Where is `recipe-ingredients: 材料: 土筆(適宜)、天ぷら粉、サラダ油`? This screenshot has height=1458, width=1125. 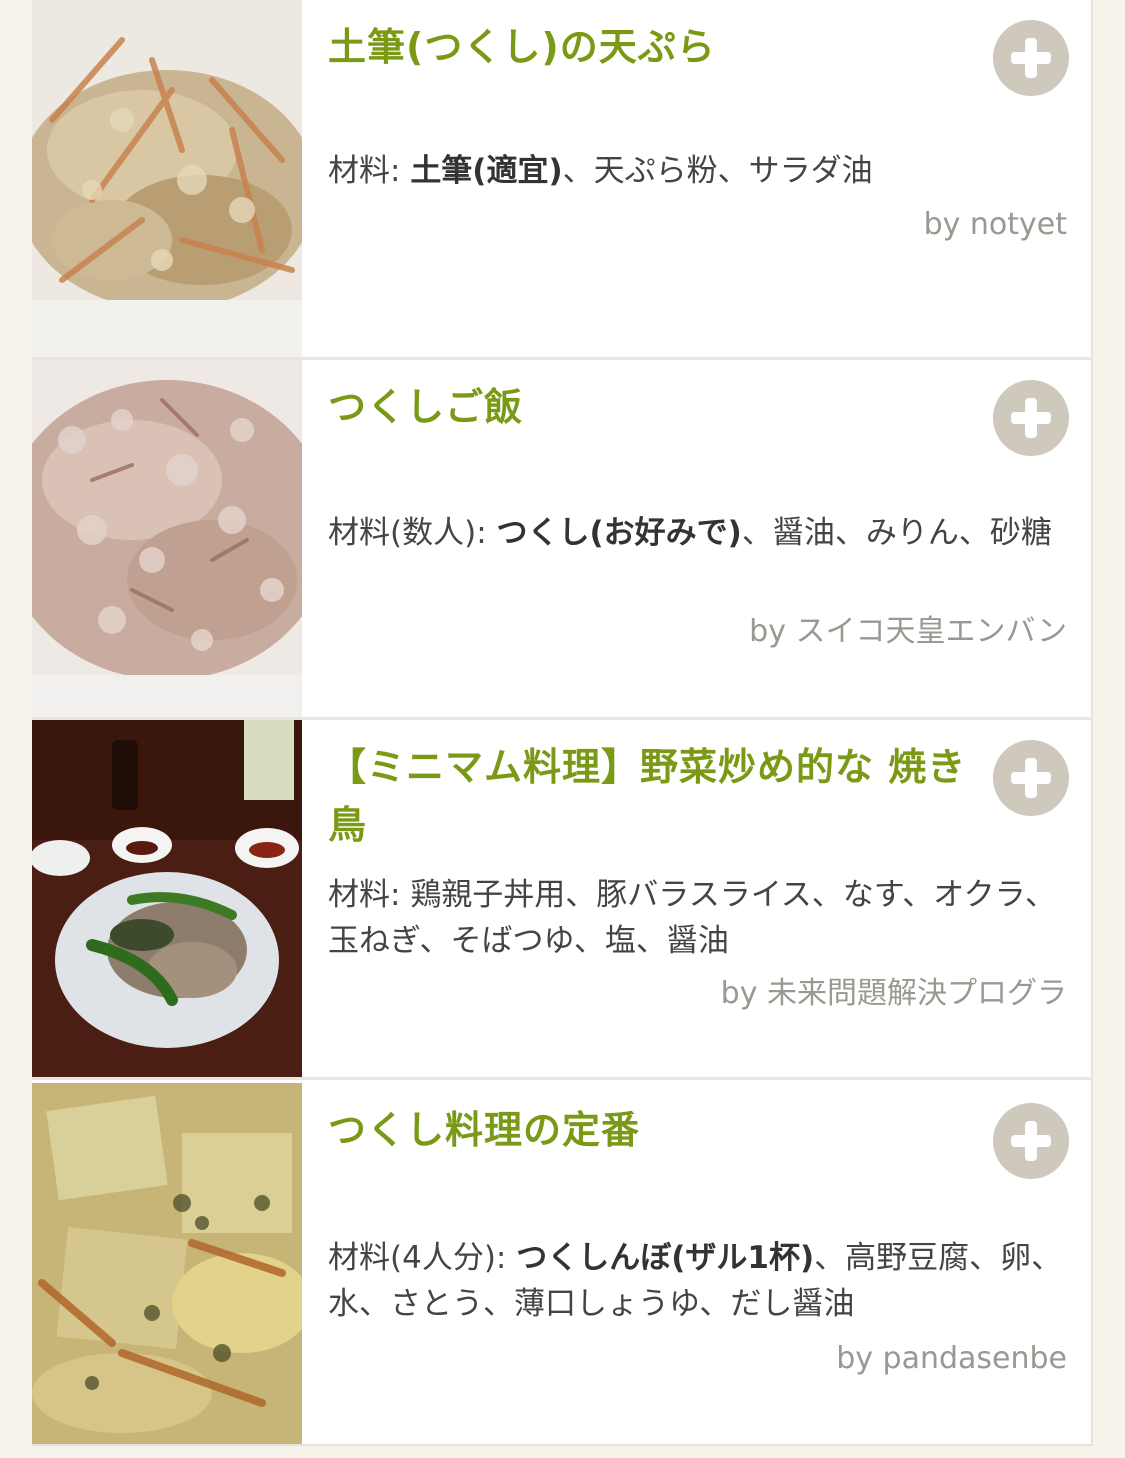 recipe-ingredients: 材料: 土筆(適宜)、天ぷら粉、サラダ油 is located at coordinates (698, 171).